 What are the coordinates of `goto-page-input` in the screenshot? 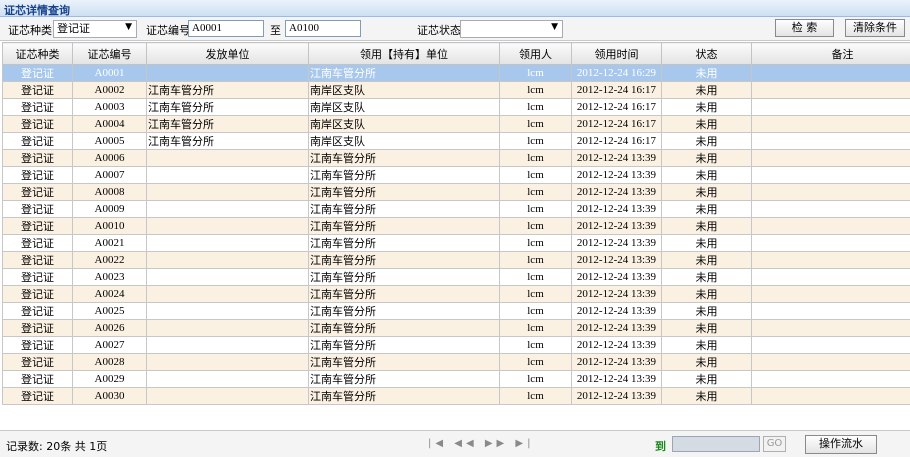 It's located at (716, 444).